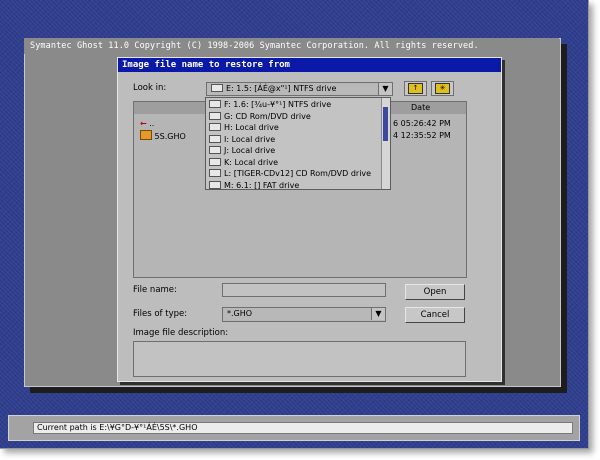 The height and width of the screenshot is (460, 600). Describe the element at coordinates (303, 428) in the screenshot. I see `current-path-display: Current path is E:\¥G°D-¥°¹ÁÉ\5S\*.GHO` at that location.